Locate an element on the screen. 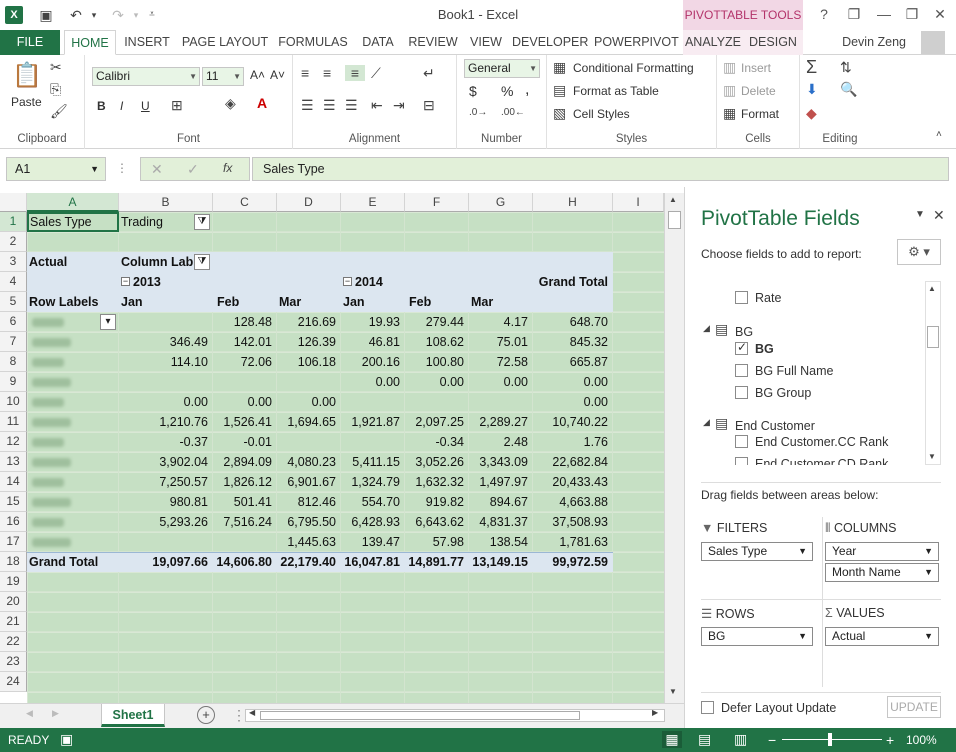 The image size is (956, 752). tab-analyze: ANALYZE is located at coordinates (713, 42).